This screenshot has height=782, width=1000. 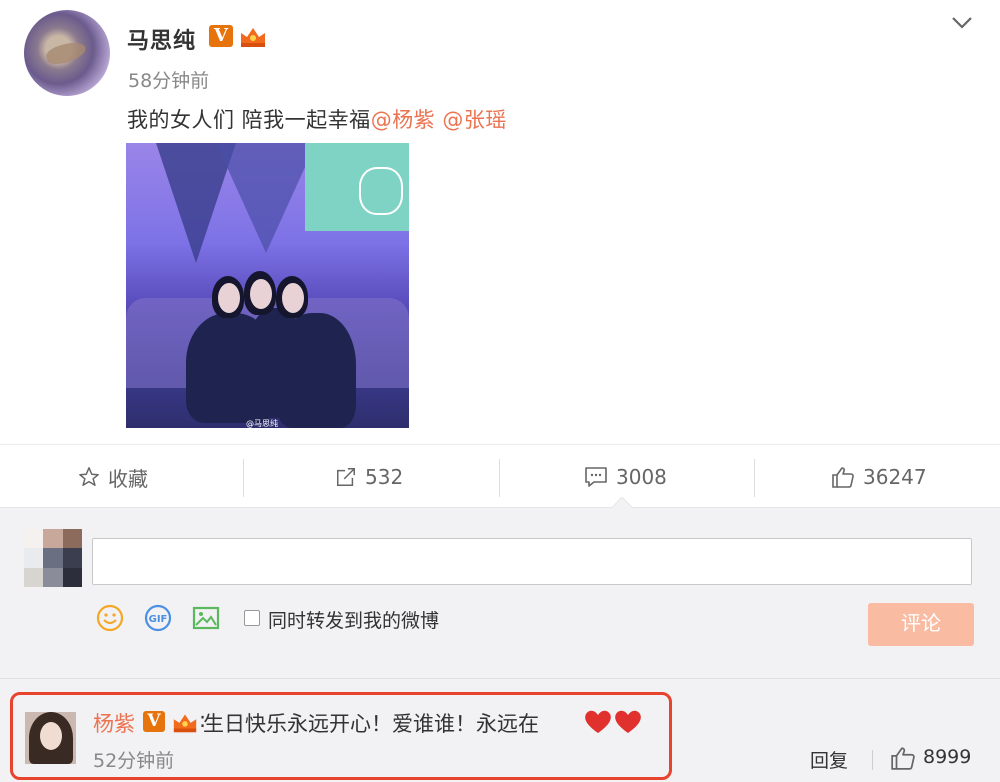 What do you see at coordinates (169, 81) in the screenshot?
I see `post-time: 58分钟前` at bounding box center [169, 81].